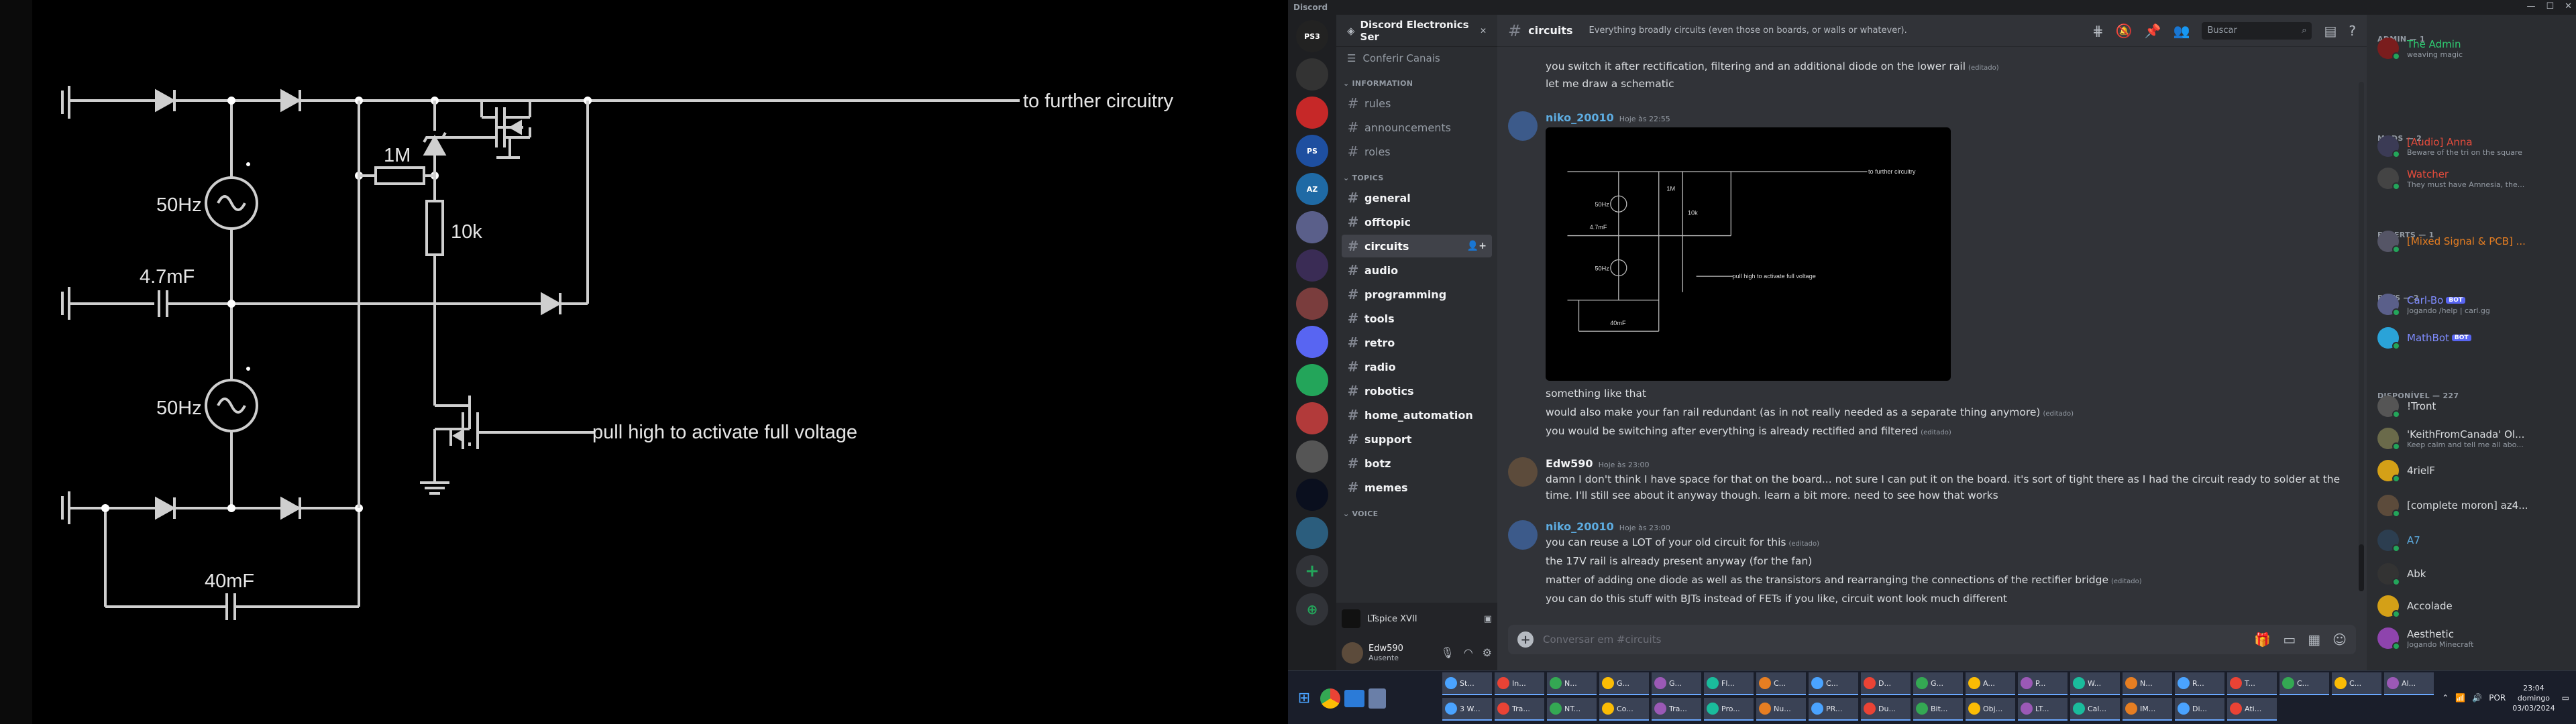 Image resolution: width=2576 pixels, height=724 pixels. I want to click on notification-bell-icon: 🔕, so click(2124, 31).